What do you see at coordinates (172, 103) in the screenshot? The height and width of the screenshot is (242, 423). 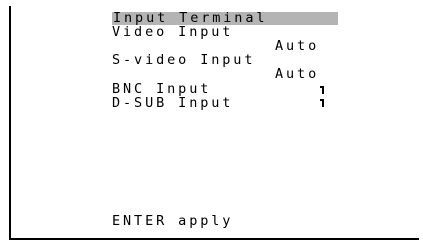 I see `menu-item-d-sub-input: D-SUB Input` at bounding box center [172, 103].